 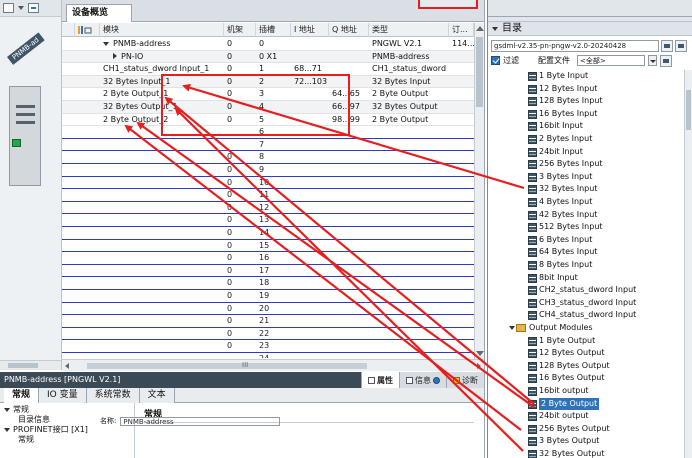 I want to click on catalog-item: 6 Bytes Input, so click(x=586, y=240).